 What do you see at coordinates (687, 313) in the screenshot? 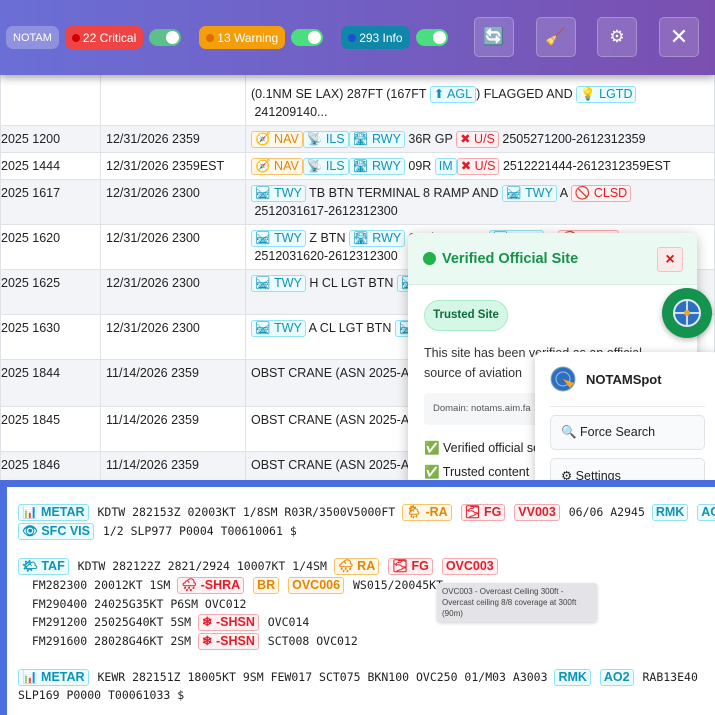
I see `notamspot-fab-button` at bounding box center [687, 313].